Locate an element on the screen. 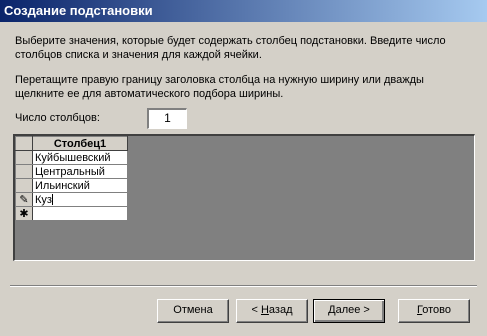  cancel-button: Отмена is located at coordinates (193, 311).